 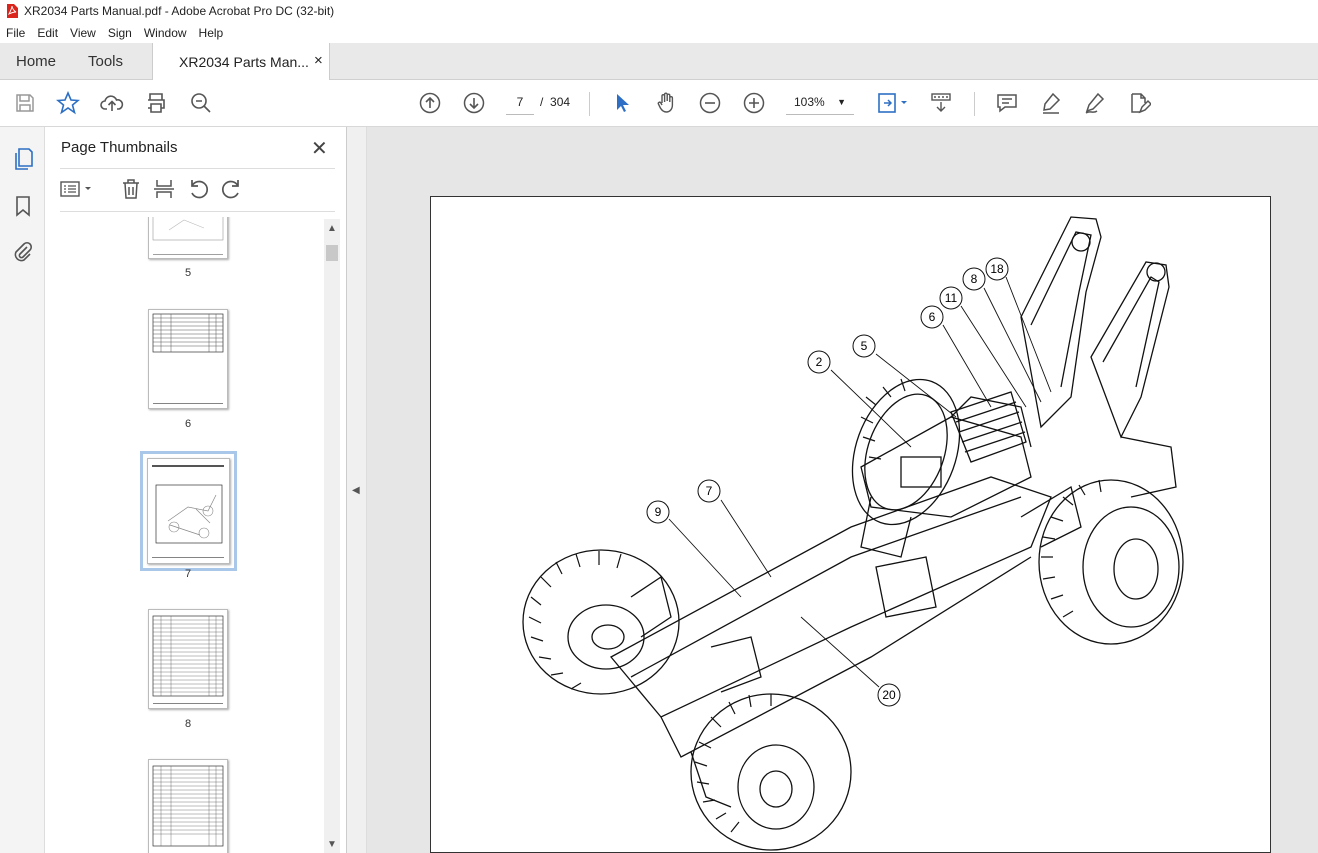 What do you see at coordinates (841, 102) in the screenshot?
I see `chevron-down-icon: ▼` at bounding box center [841, 102].